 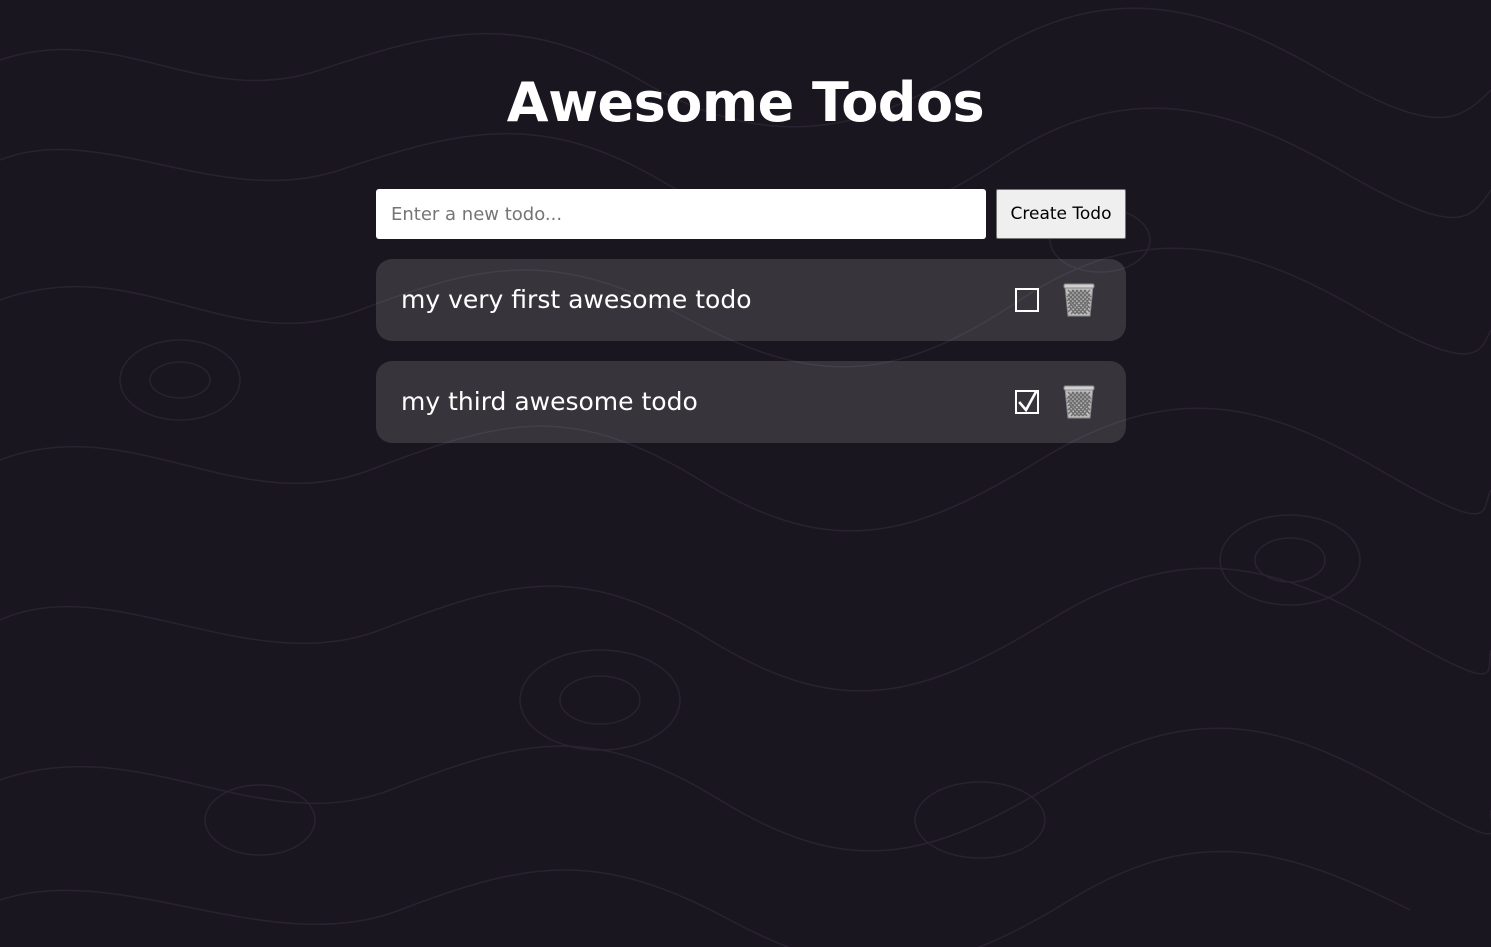 I want to click on todo-text: my very first awesome todo, so click(x=576, y=299).